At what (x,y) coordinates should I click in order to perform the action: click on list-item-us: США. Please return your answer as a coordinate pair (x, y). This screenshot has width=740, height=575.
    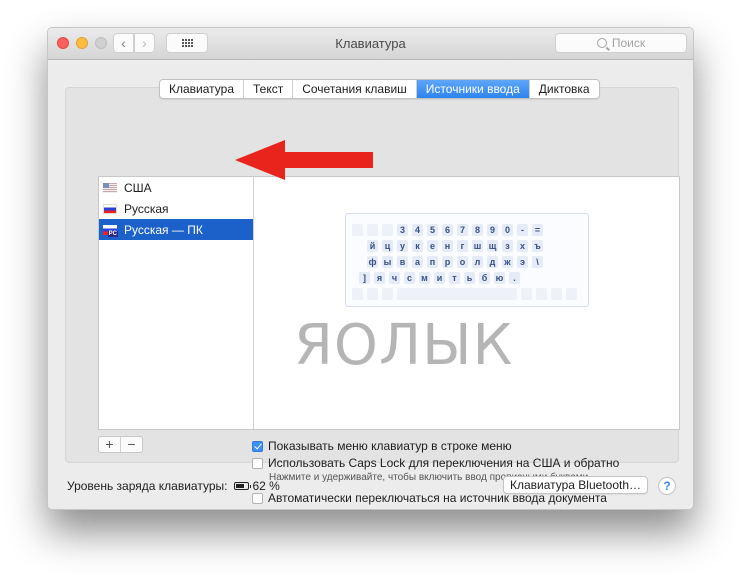
    Looking at the image, I should click on (176, 187).